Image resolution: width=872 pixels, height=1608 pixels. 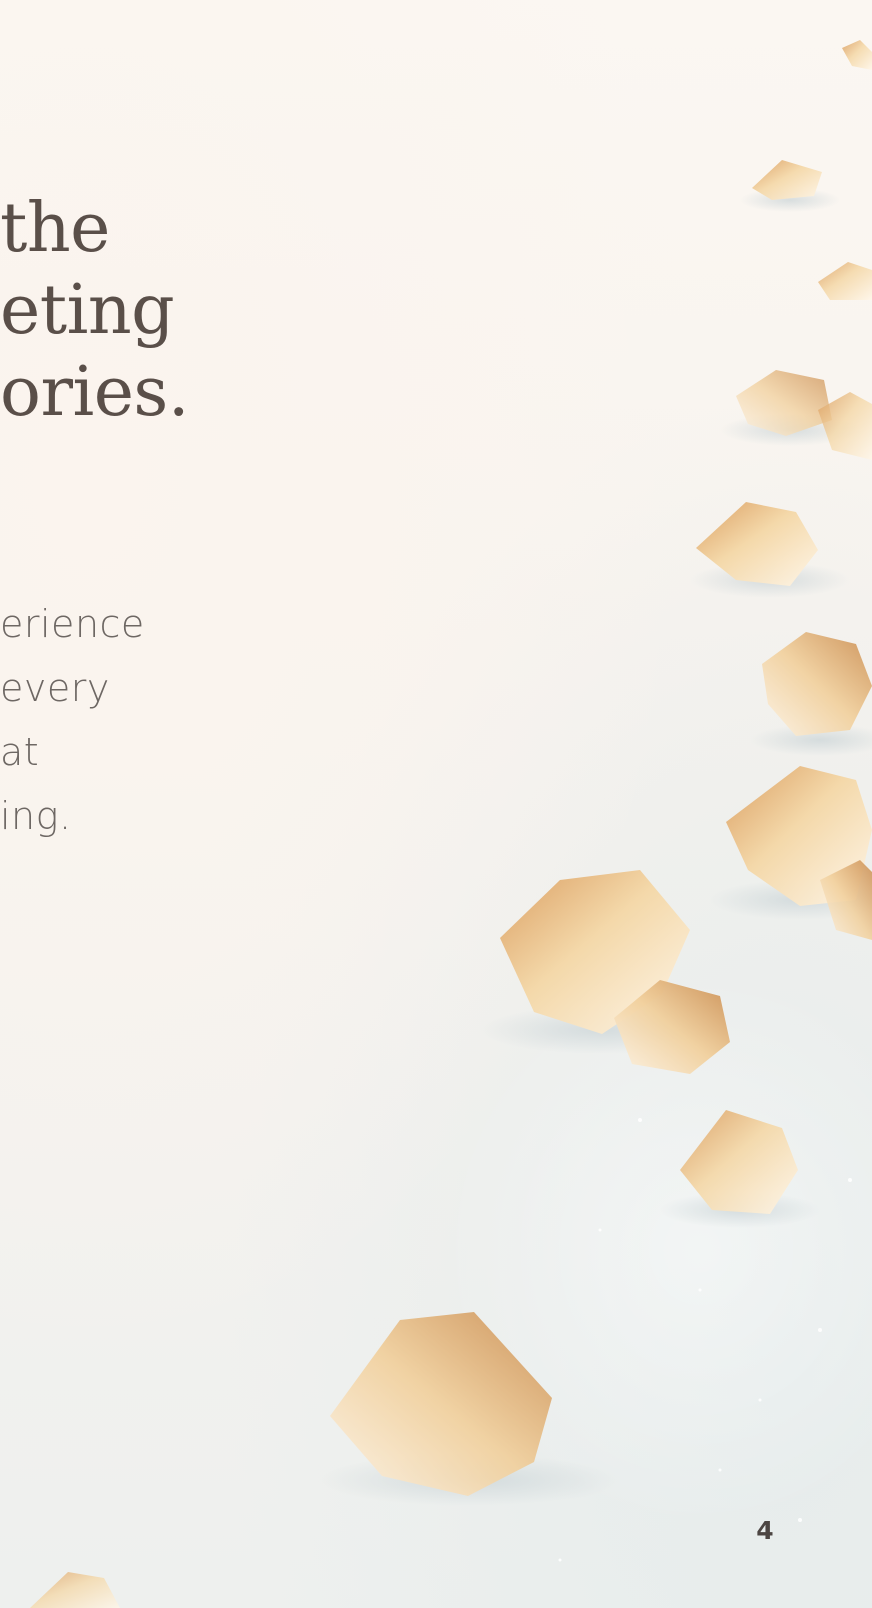 I want to click on body-line-1: erience, so click(x=72, y=624).